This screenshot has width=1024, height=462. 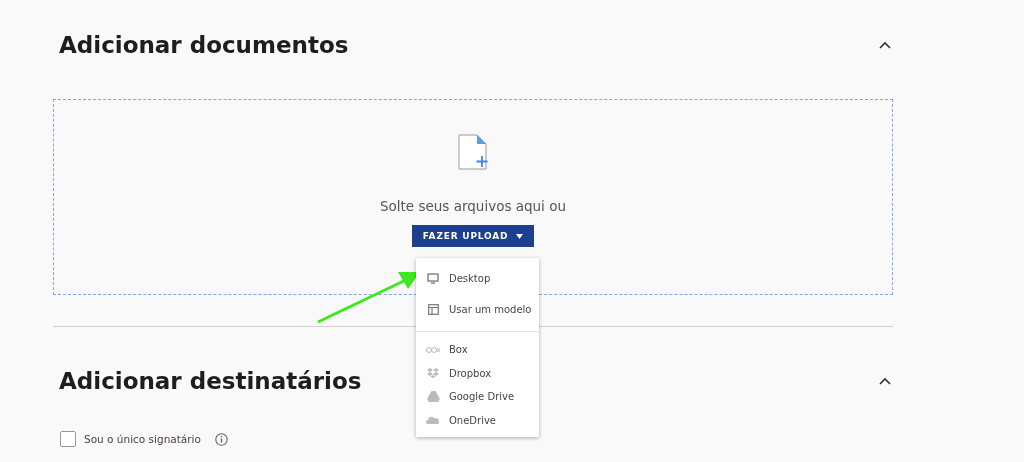 I want to click on section-title: Adicionar documentos, so click(x=204, y=45).